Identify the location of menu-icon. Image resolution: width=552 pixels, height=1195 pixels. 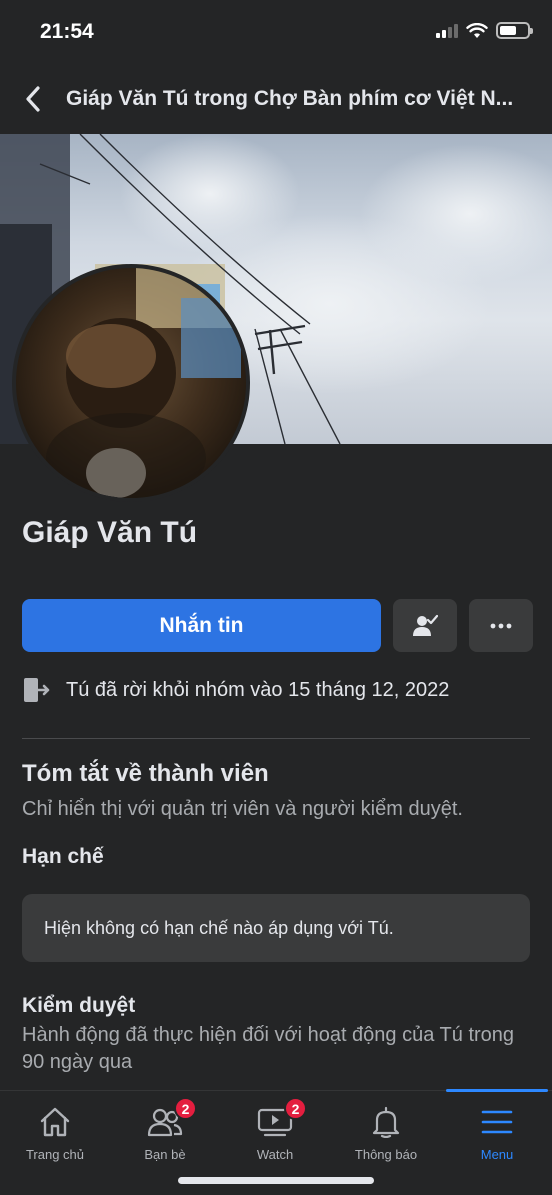
(497, 1122).